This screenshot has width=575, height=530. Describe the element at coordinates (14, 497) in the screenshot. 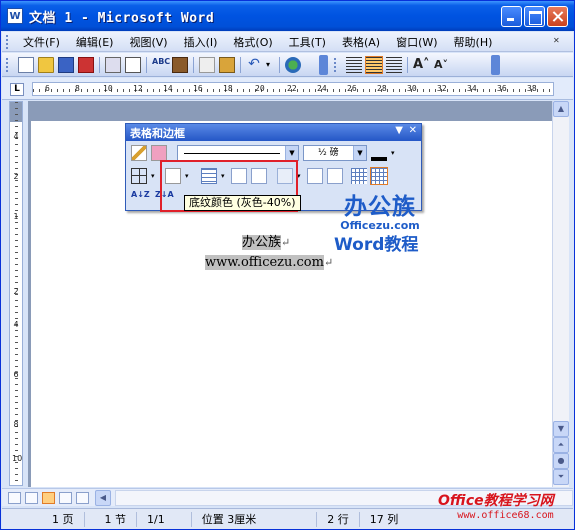

I see `normal-view-button` at that location.